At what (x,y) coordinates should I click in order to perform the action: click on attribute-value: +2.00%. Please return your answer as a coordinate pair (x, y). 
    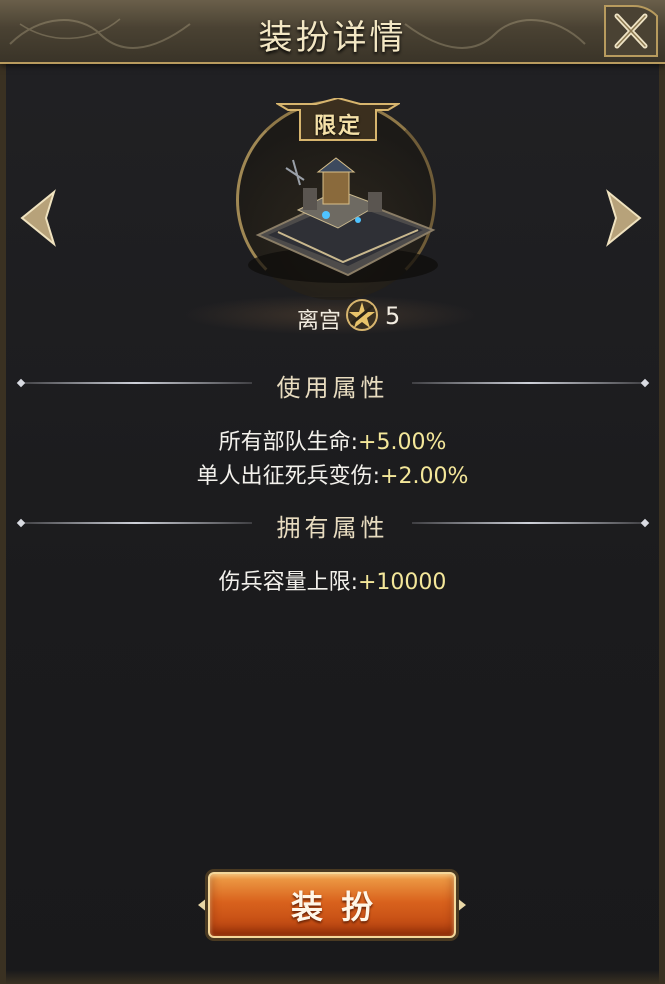
    Looking at the image, I should click on (424, 476).